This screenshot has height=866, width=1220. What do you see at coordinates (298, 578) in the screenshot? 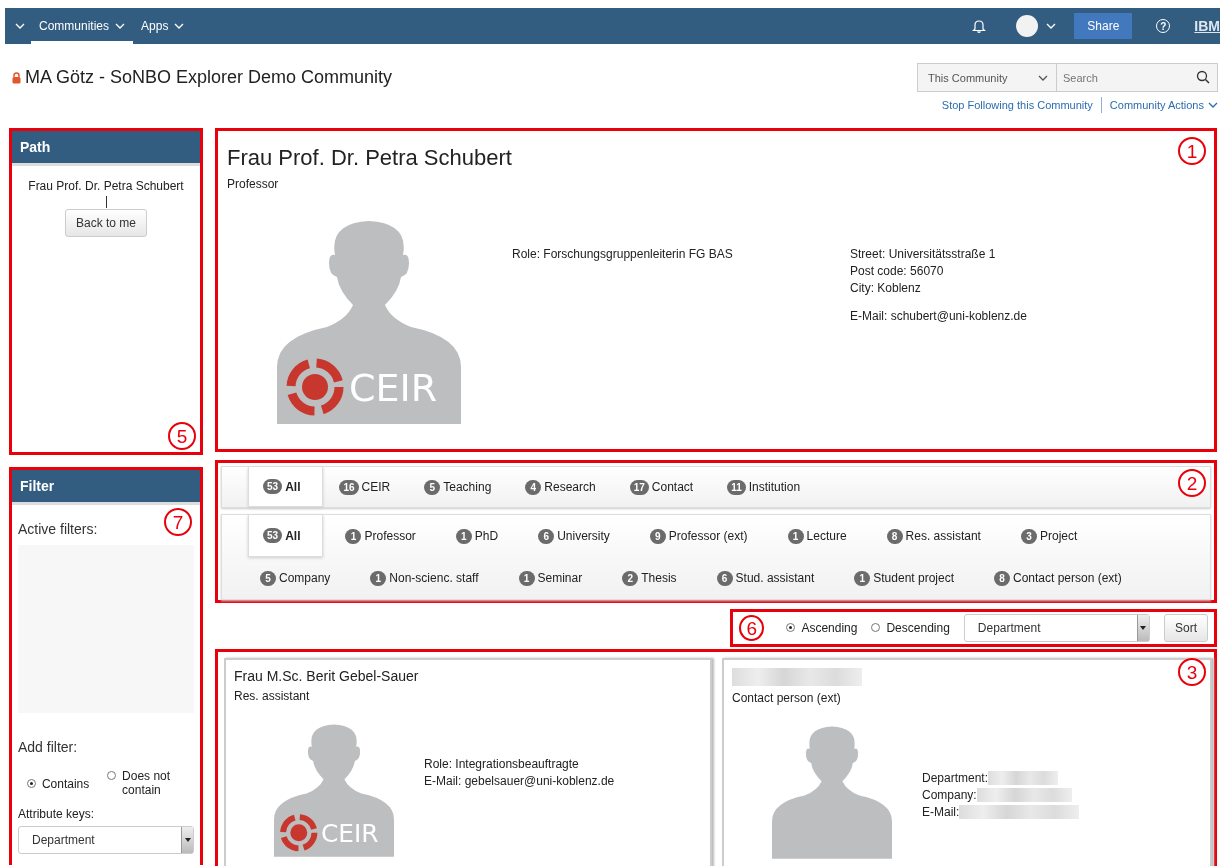
I see `category-tab: 5 Company` at bounding box center [298, 578].